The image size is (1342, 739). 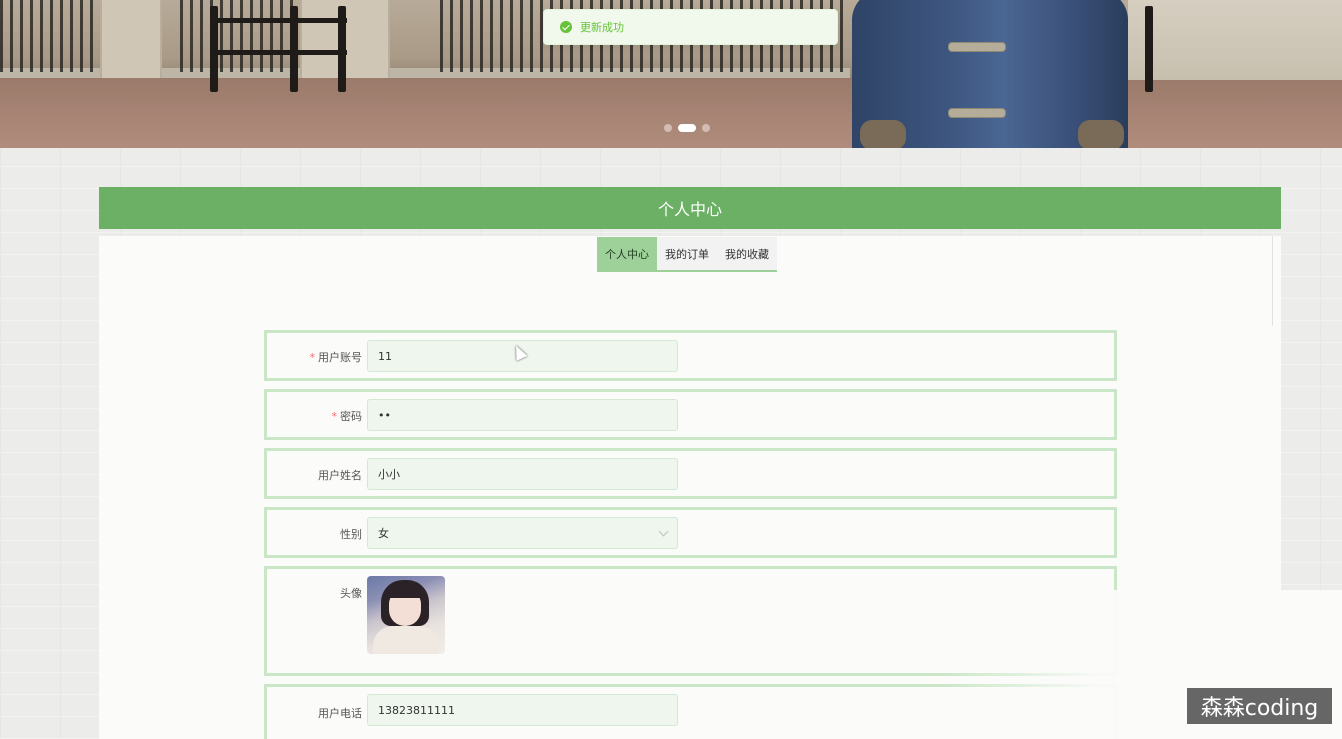 I want to click on scrollbar-track, so click(x=1272, y=281).